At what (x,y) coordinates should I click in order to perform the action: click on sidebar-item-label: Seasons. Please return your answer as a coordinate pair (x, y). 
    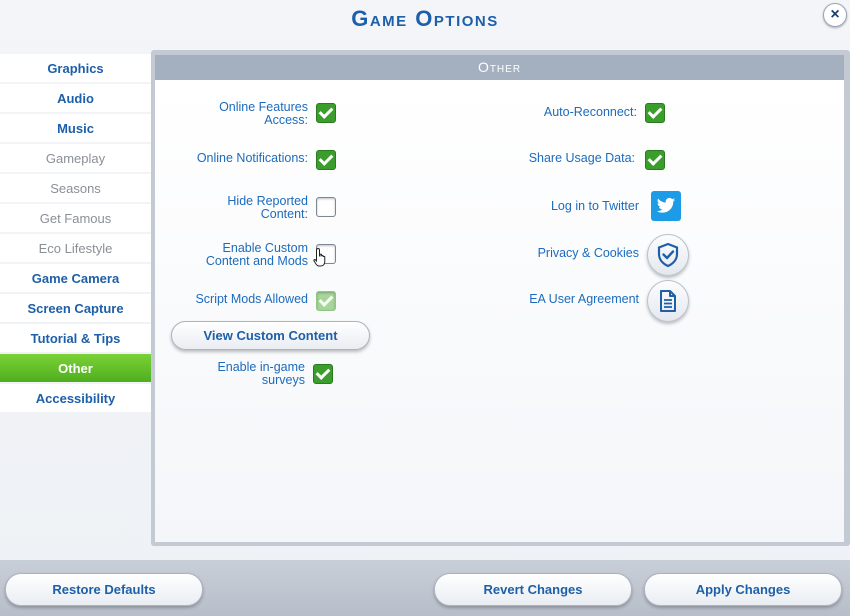
    Looking at the image, I should click on (75, 188).